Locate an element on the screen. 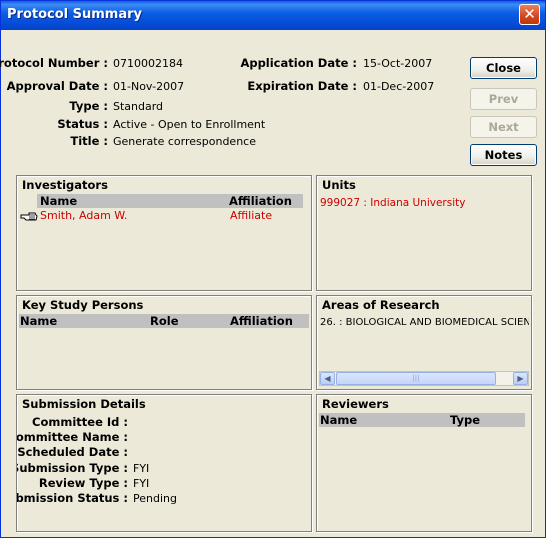  expiration-date-label: Expiration Date : is located at coordinates (302, 86).